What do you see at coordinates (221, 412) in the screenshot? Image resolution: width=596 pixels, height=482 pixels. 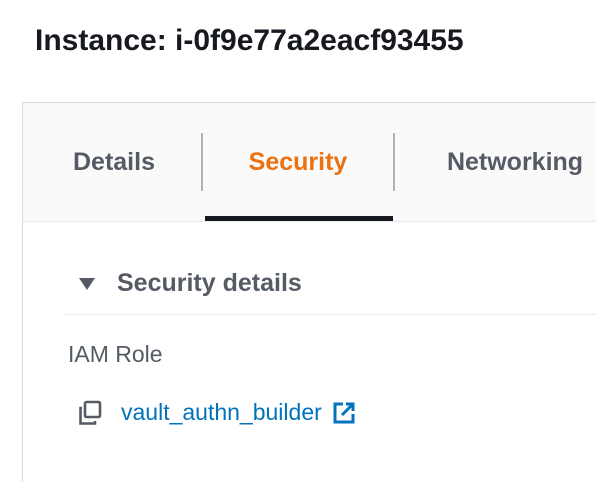 I see `iam-role-link: vault_authn_builder` at bounding box center [221, 412].